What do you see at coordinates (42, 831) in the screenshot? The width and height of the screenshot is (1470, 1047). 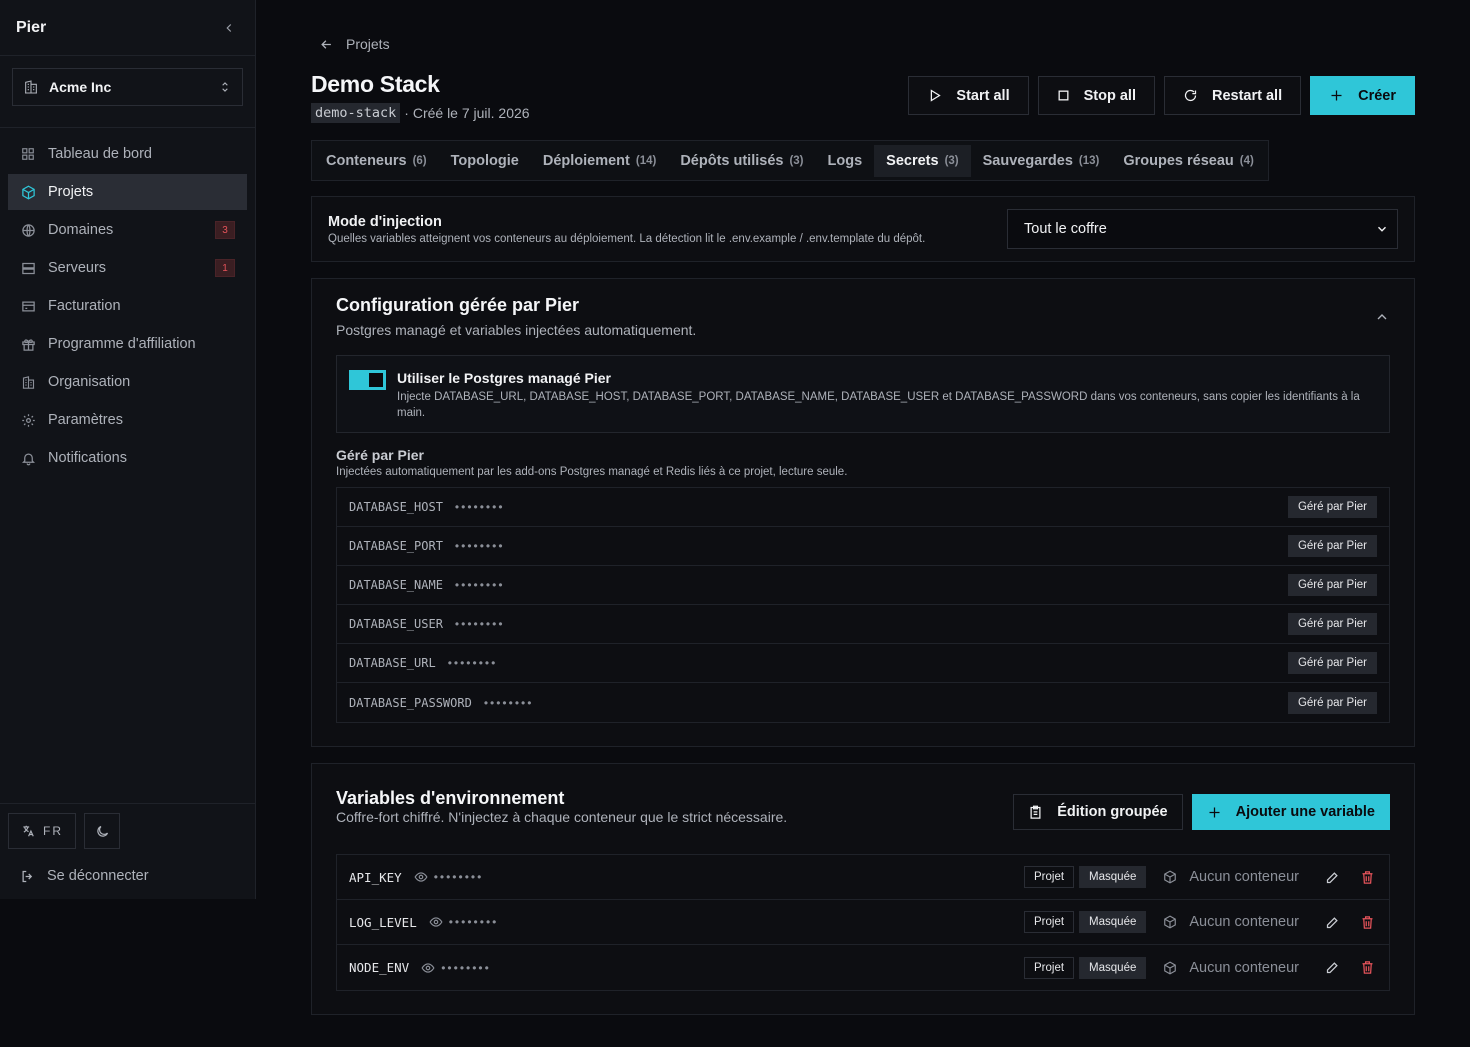 I see `language-button: FR` at bounding box center [42, 831].